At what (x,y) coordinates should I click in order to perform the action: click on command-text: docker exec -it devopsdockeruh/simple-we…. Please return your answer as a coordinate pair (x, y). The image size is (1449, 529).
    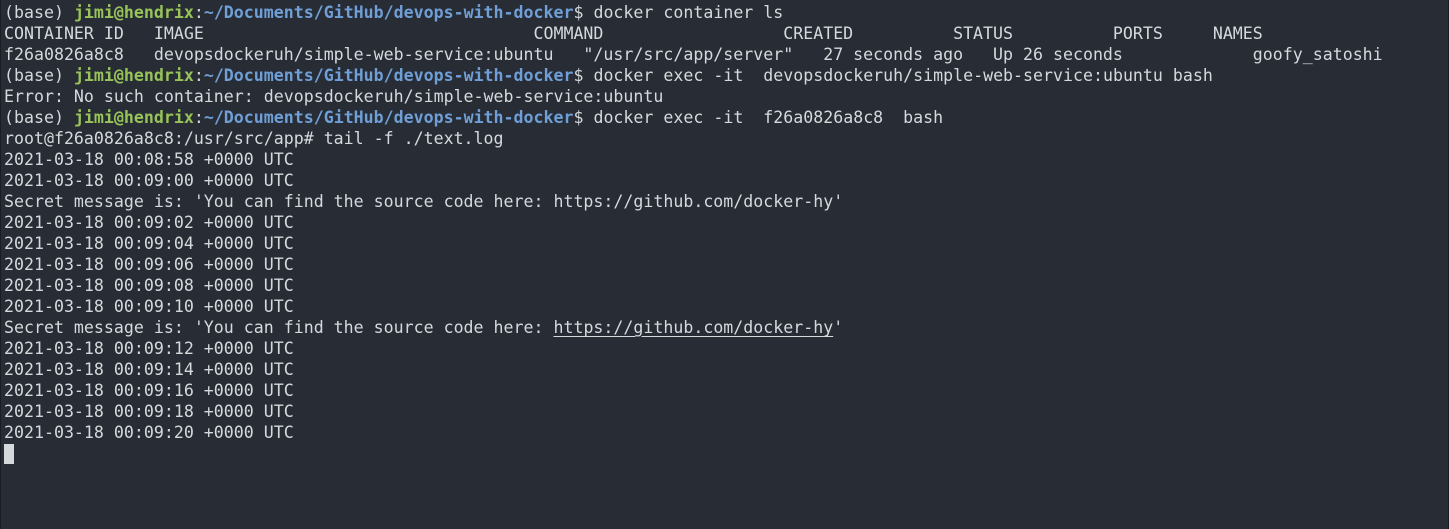
    Looking at the image, I should click on (903, 75).